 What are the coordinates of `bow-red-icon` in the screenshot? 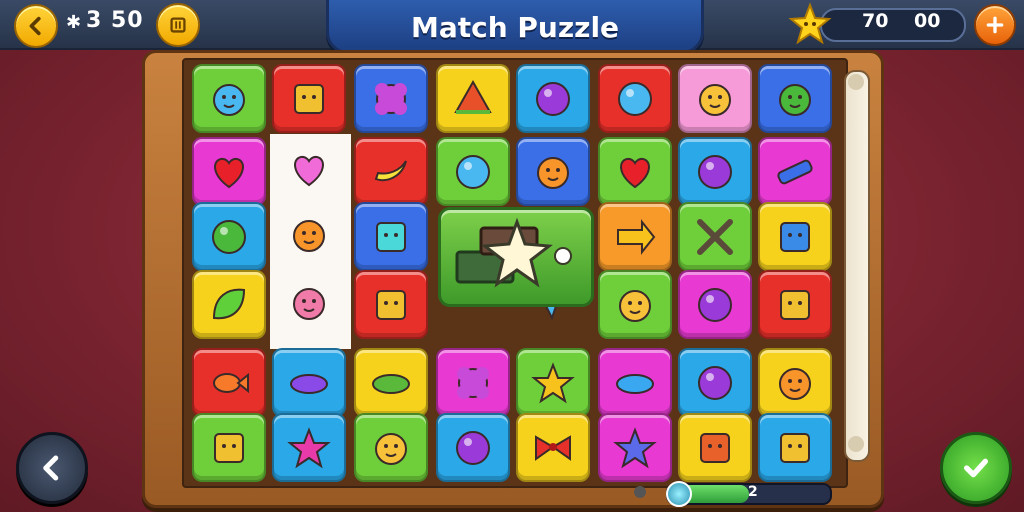 It's located at (553, 447).